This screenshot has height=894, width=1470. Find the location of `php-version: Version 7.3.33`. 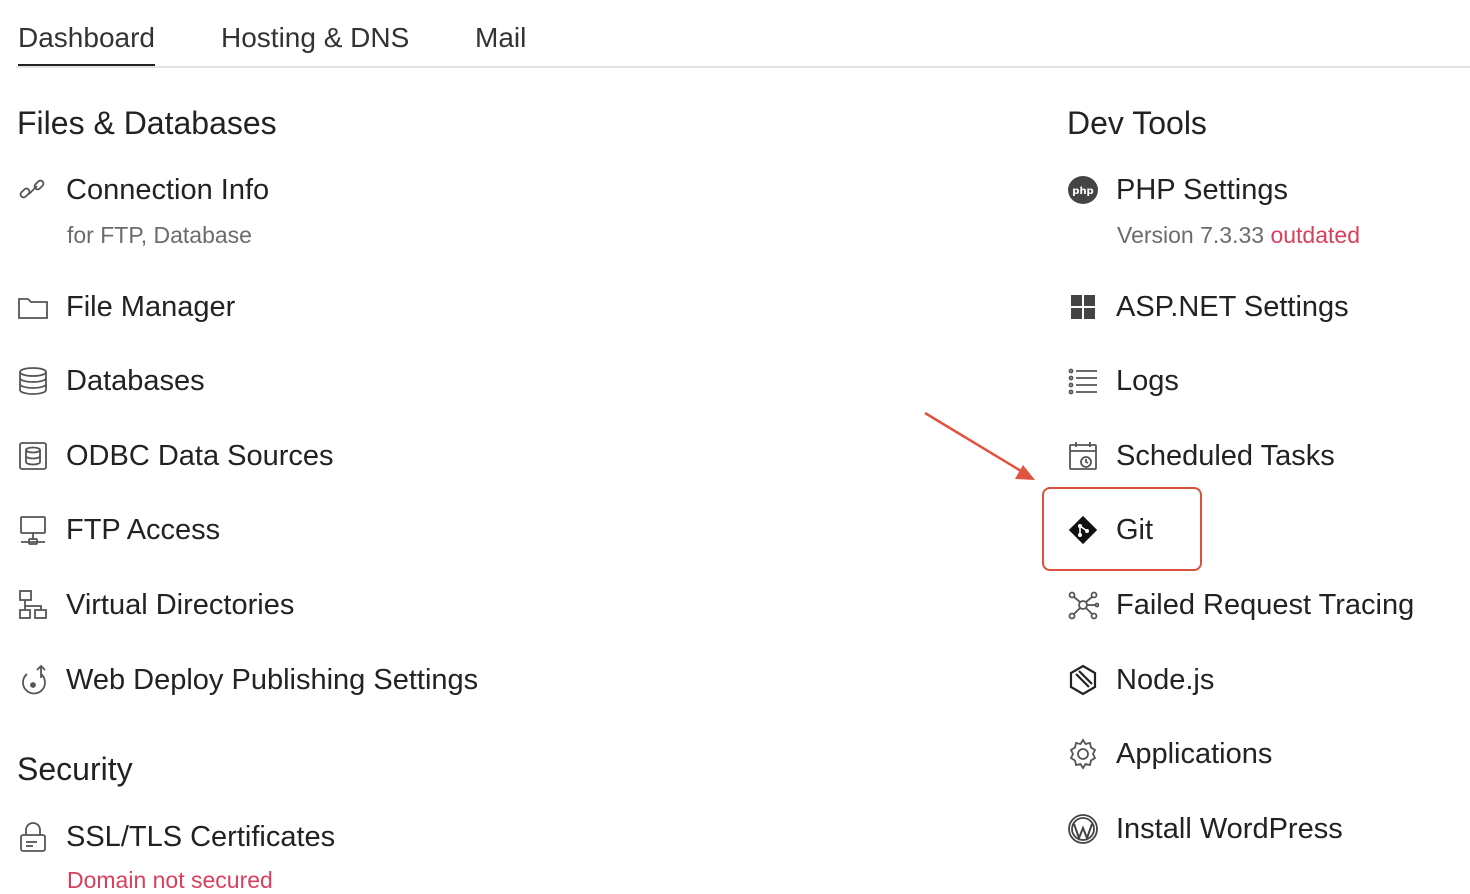

php-version: Version 7.3.33 is located at coordinates (1191, 235).